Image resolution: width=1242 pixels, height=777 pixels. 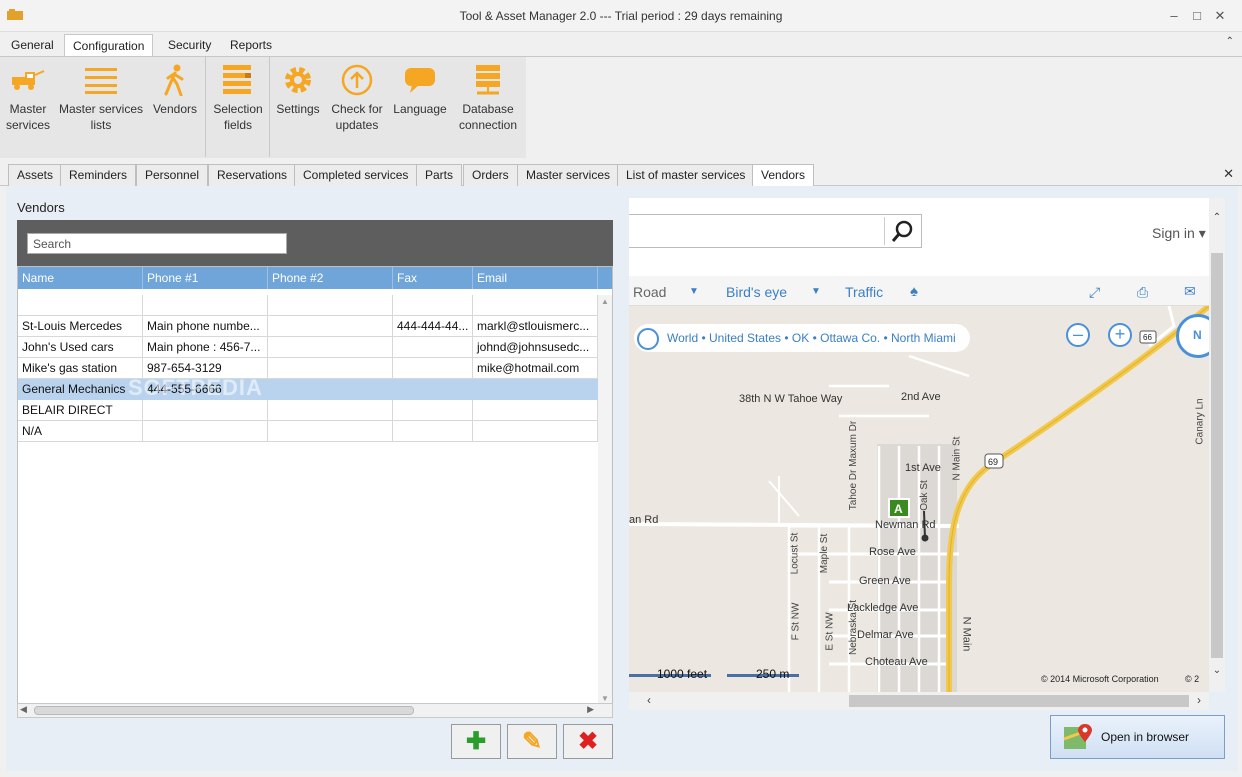 What do you see at coordinates (1137, 737) in the screenshot?
I see `open-in-browser-button: Open in browser` at bounding box center [1137, 737].